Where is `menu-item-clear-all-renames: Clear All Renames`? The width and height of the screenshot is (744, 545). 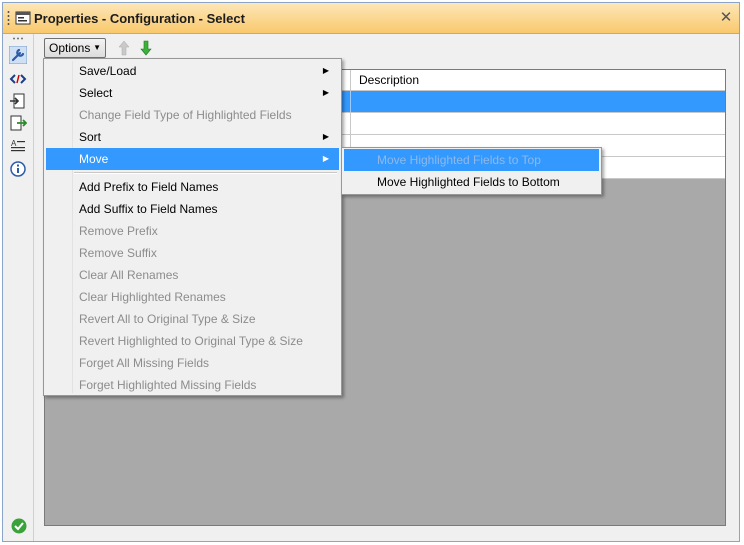 menu-item-clear-all-renames: Clear All Renames is located at coordinates (129, 275).